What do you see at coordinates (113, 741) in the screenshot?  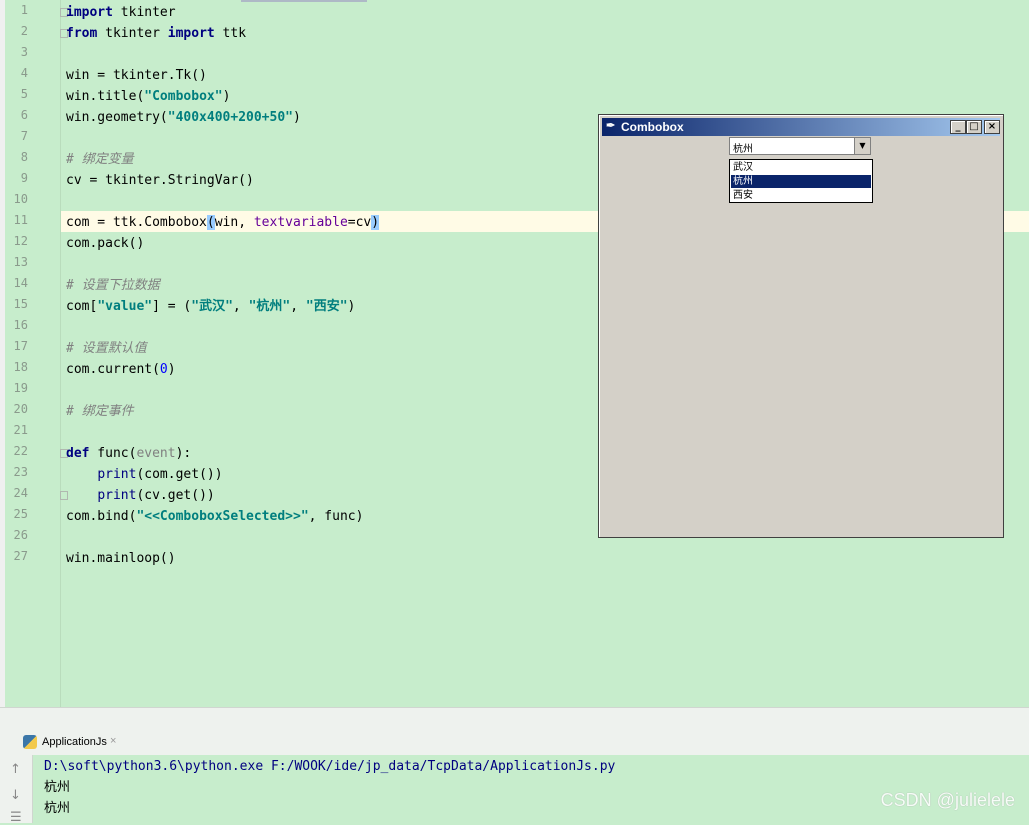 I see `close-icon: ×` at bounding box center [113, 741].